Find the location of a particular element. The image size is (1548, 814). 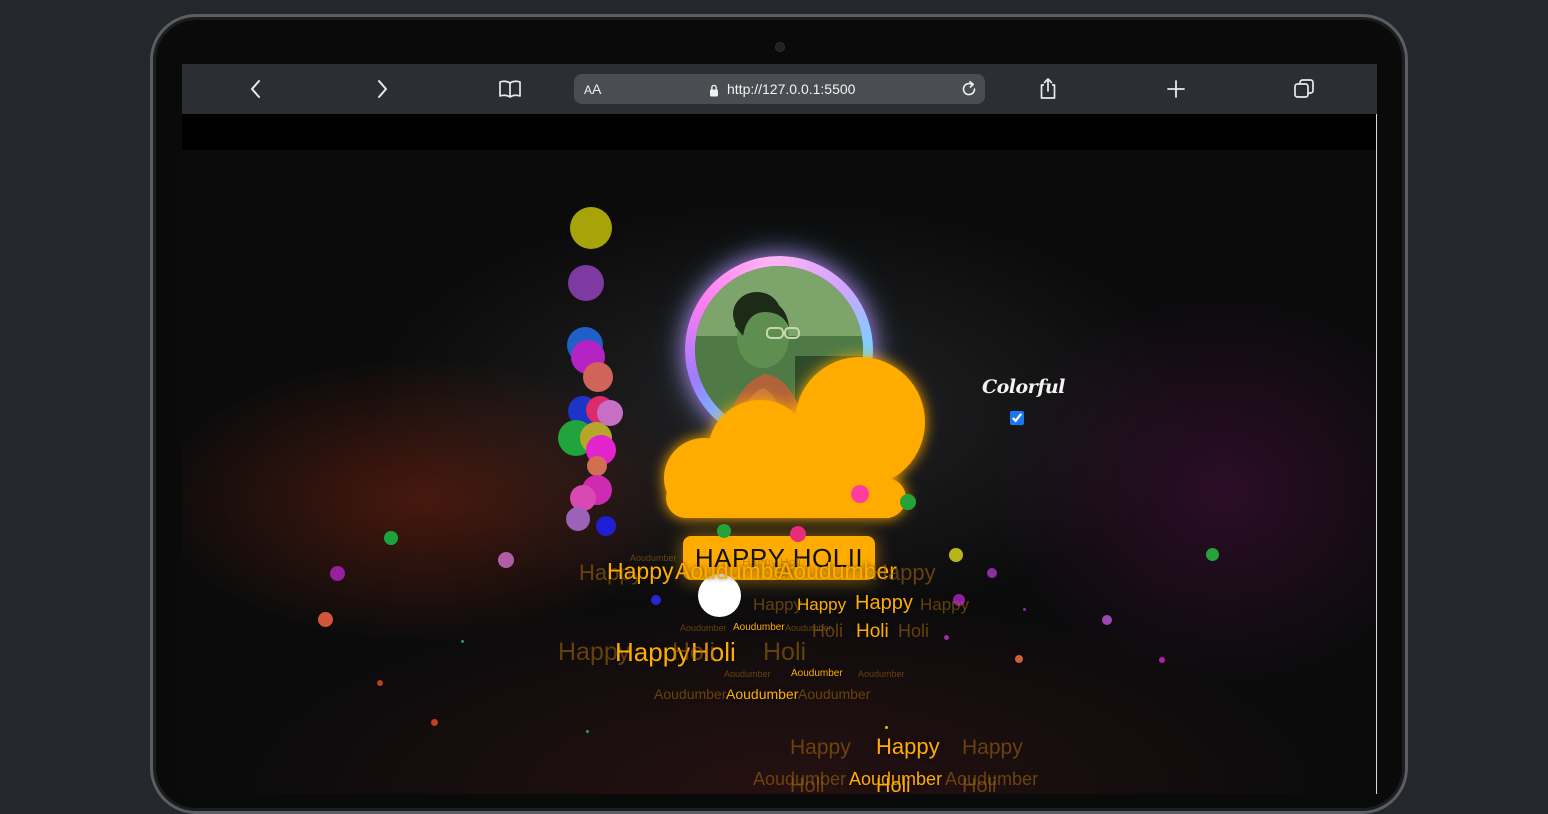

lock-icon is located at coordinates (714, 91).